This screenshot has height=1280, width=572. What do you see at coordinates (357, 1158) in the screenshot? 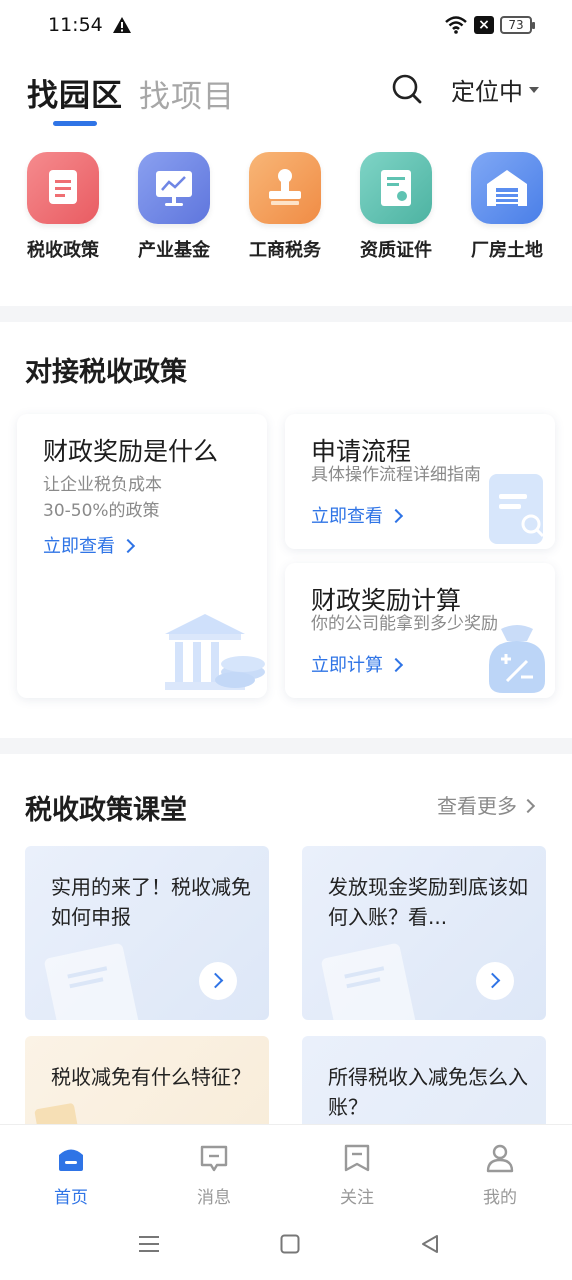
I see `bookmark-icon` at bounding box center [357, 1158].